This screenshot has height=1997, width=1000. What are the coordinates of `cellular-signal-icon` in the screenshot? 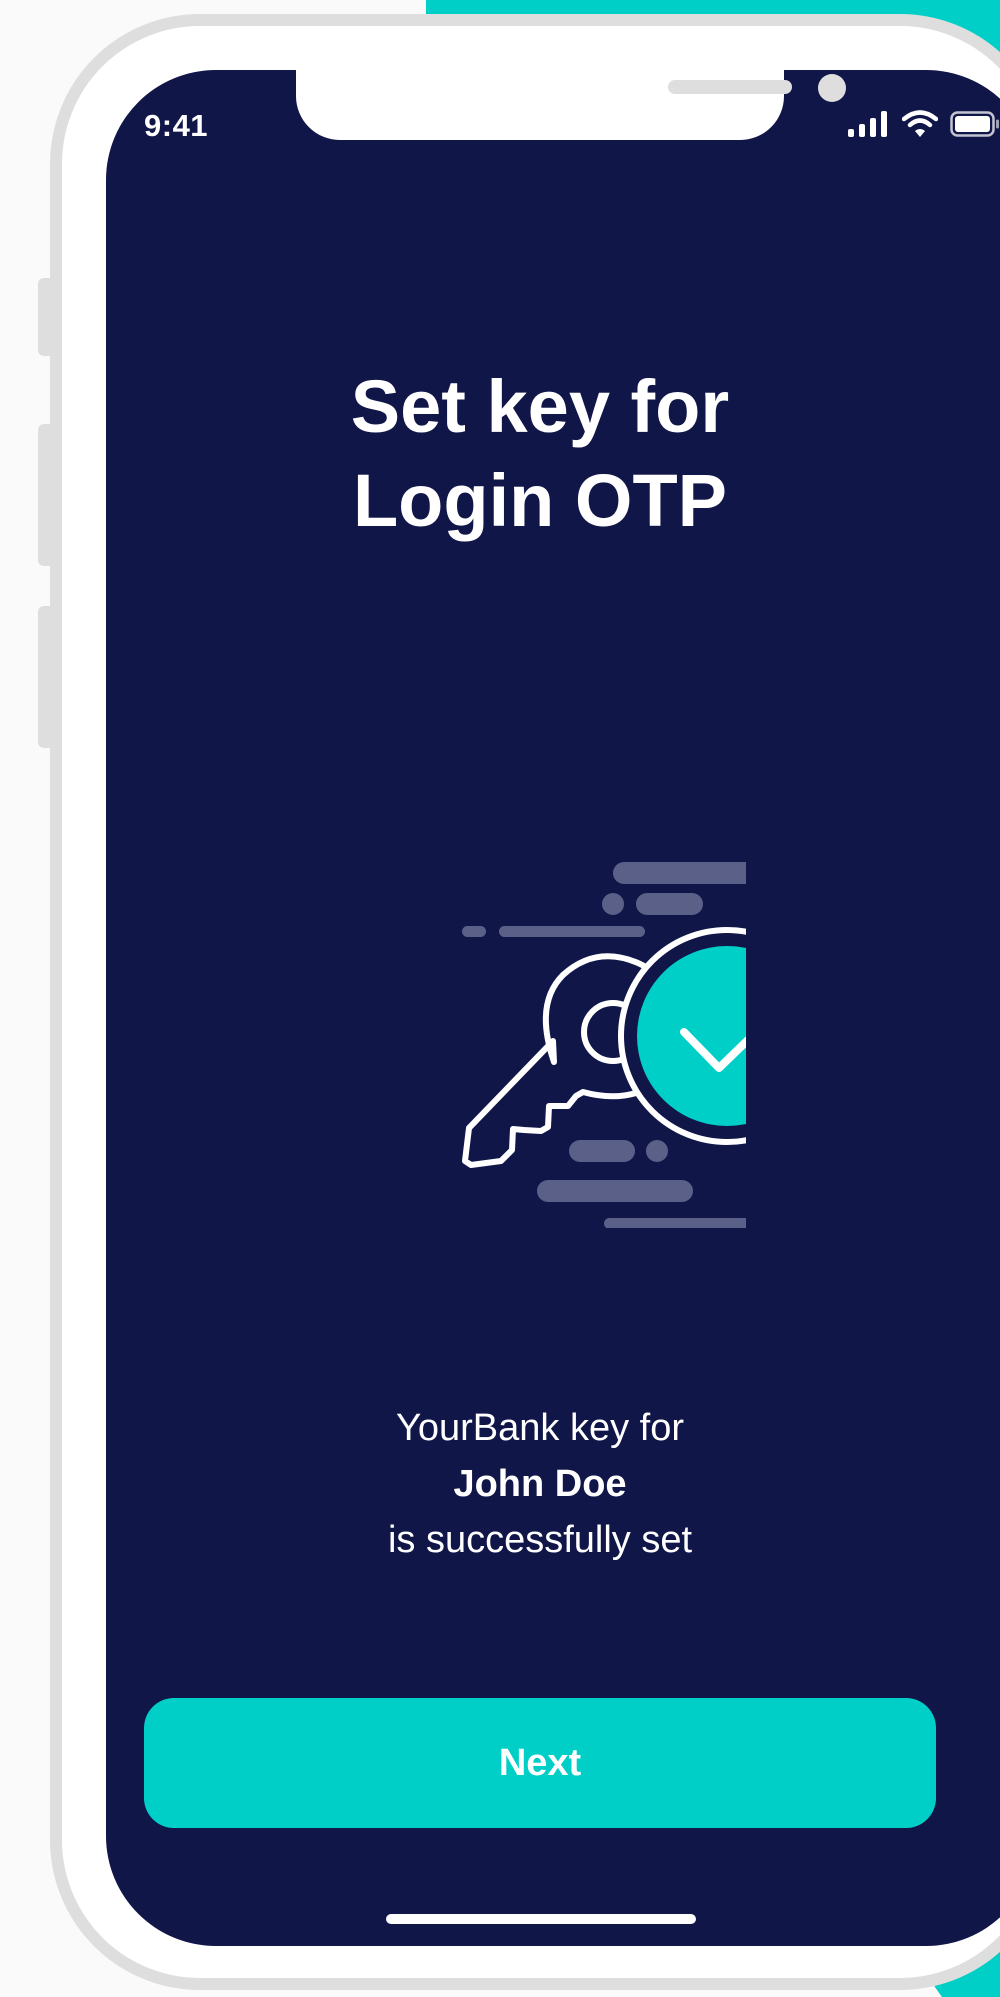 It's located at (867, 124).